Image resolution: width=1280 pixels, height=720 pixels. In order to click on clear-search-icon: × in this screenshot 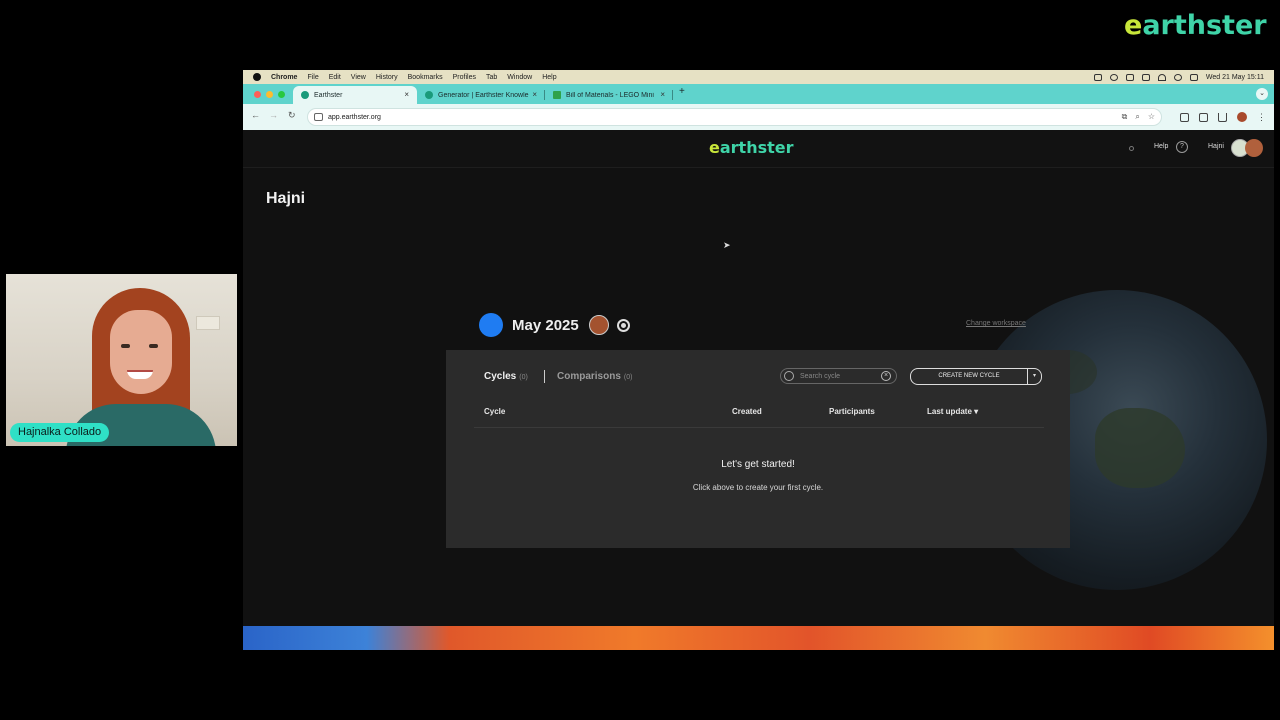, I will do `click(886, 376)`.